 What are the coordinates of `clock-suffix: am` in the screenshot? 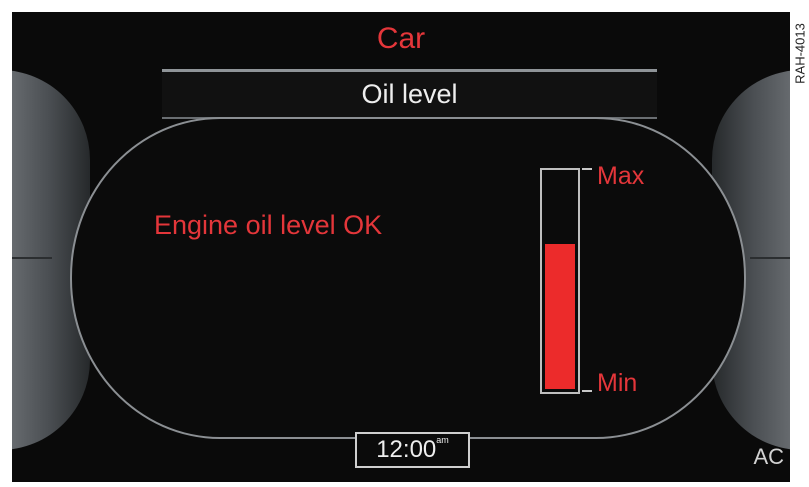 It's located at (442, 440).